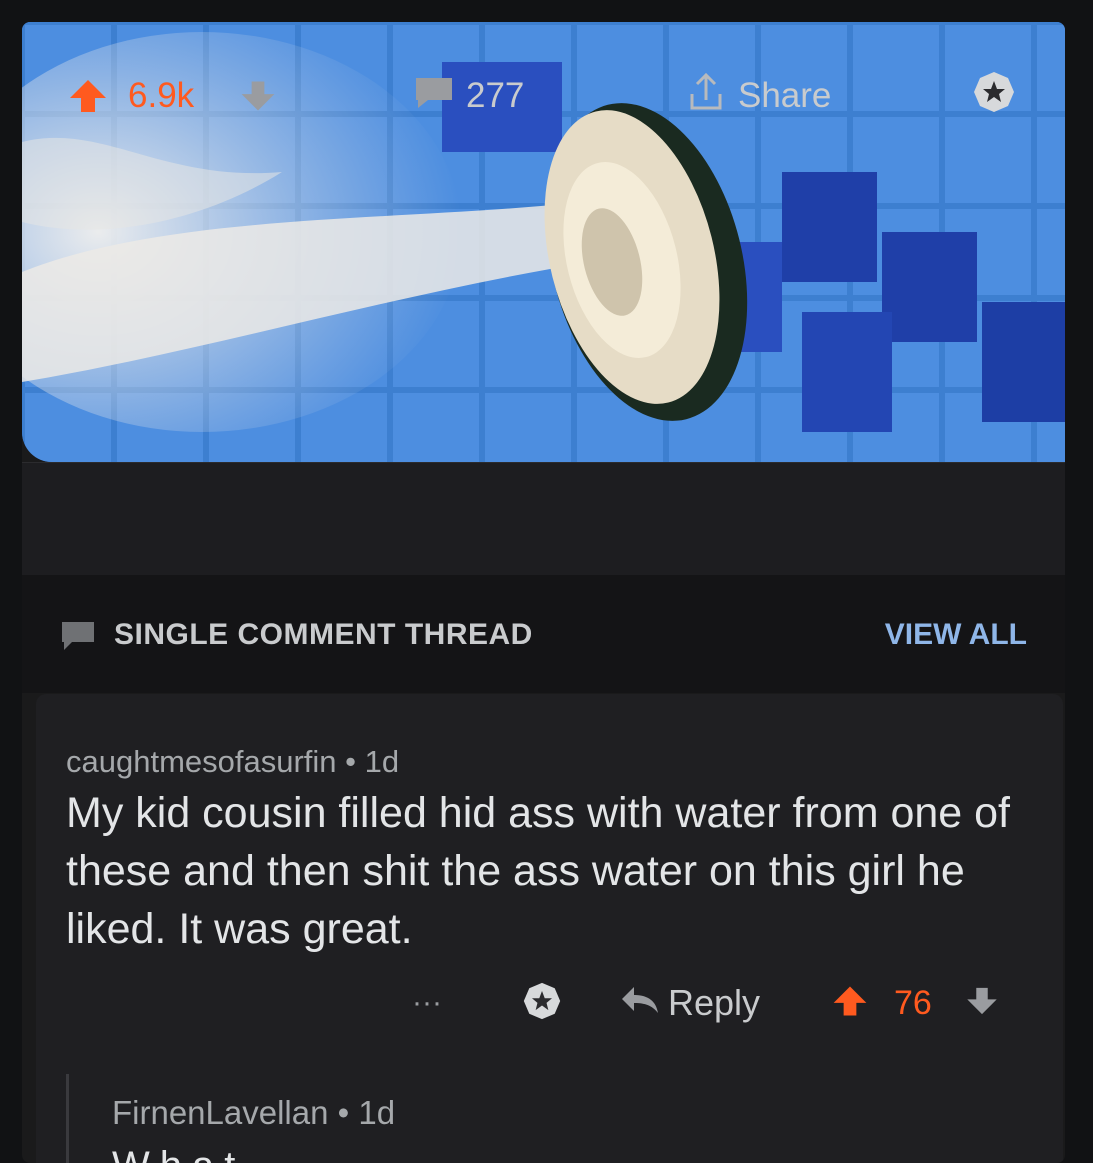 Image resolution: width=1093 pixels, height=1163 pixels. I want to click on award-button, so click(994, 94).